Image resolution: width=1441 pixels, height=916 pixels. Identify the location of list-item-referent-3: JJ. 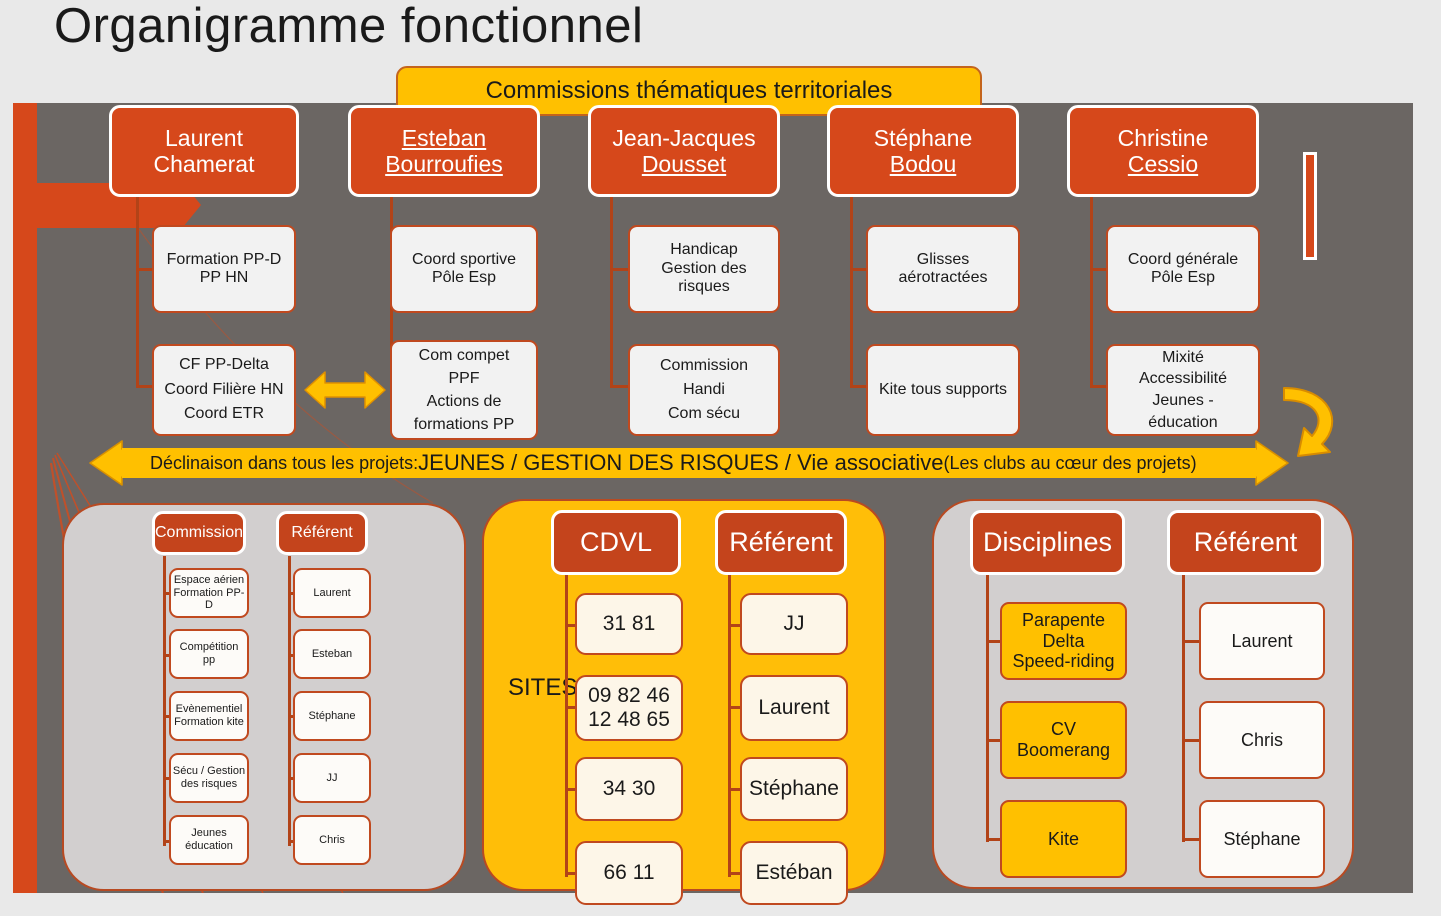
(332, 778).